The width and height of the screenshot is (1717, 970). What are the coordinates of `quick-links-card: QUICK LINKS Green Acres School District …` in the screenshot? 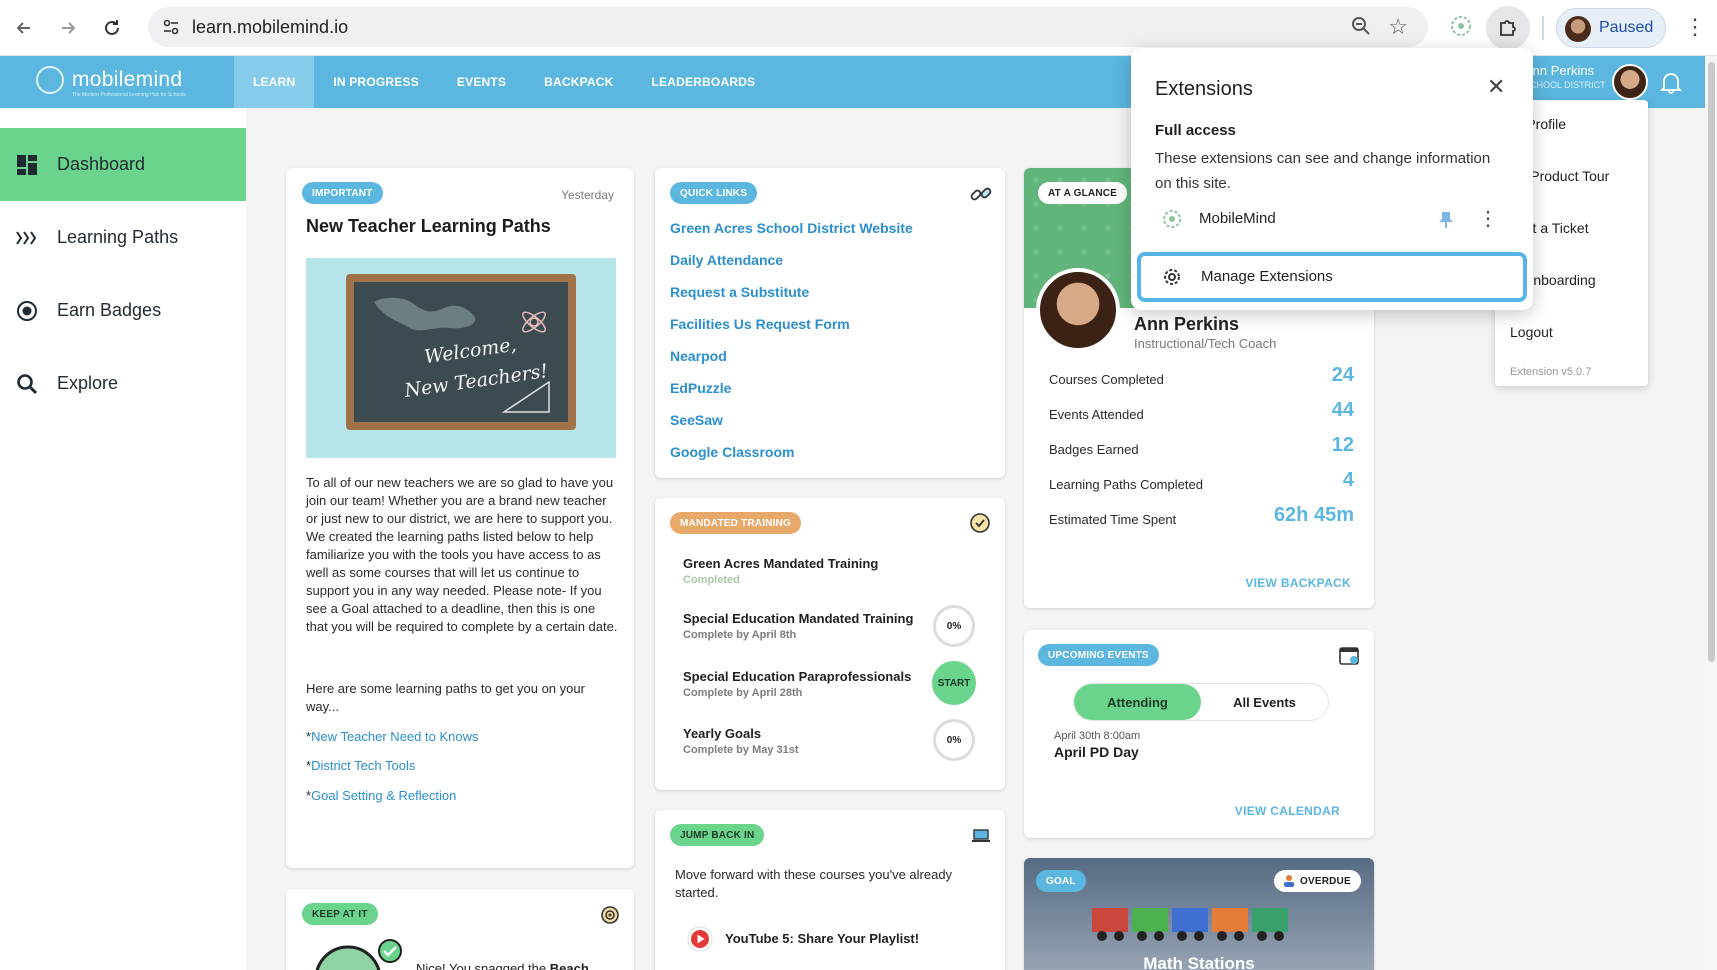 It's located at (830, 323).